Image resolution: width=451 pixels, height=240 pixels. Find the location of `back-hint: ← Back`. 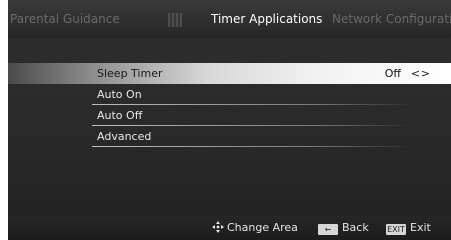

back-hint: ← Back is located at coordinates (343, 228).